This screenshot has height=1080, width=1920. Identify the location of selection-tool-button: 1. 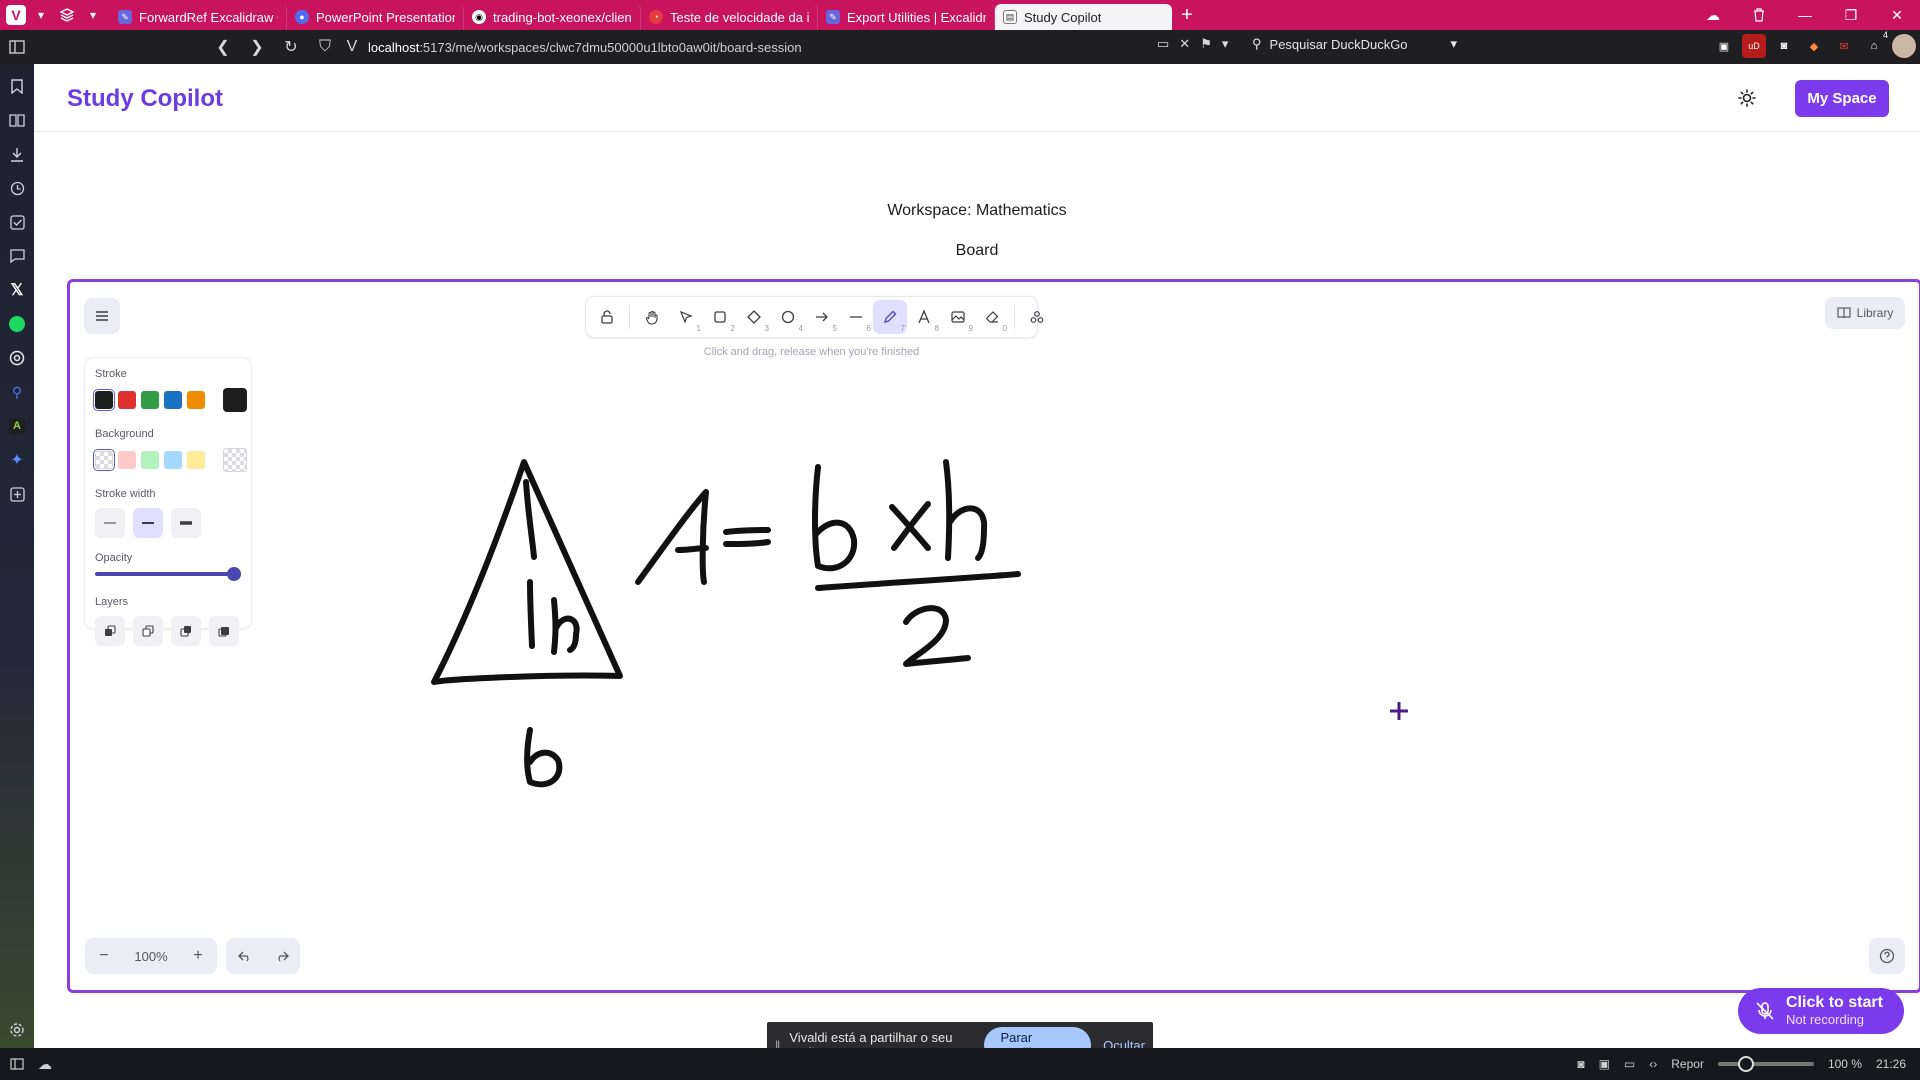
(686, 317).